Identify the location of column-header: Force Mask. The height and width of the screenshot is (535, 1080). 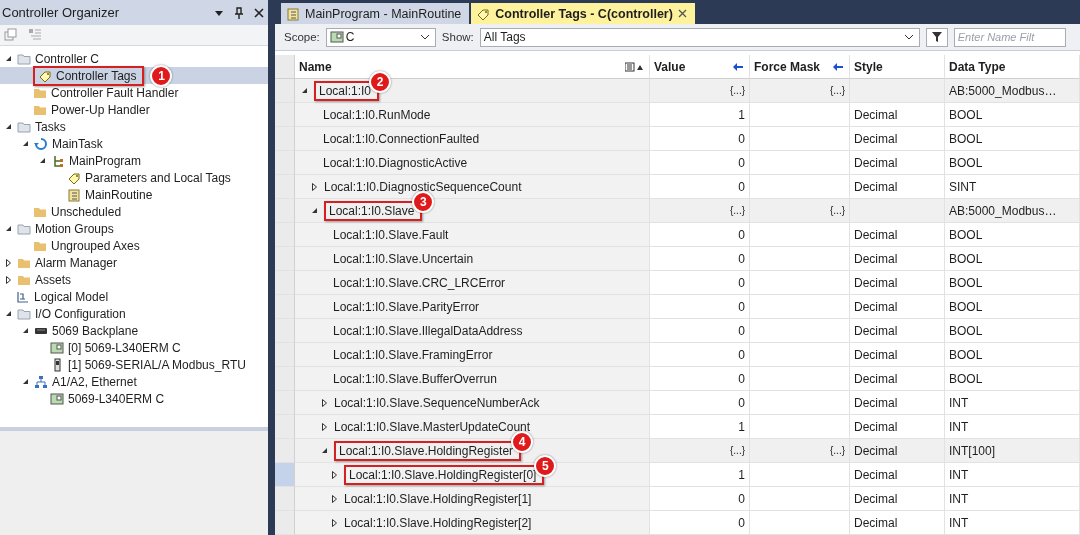
(800, 67).